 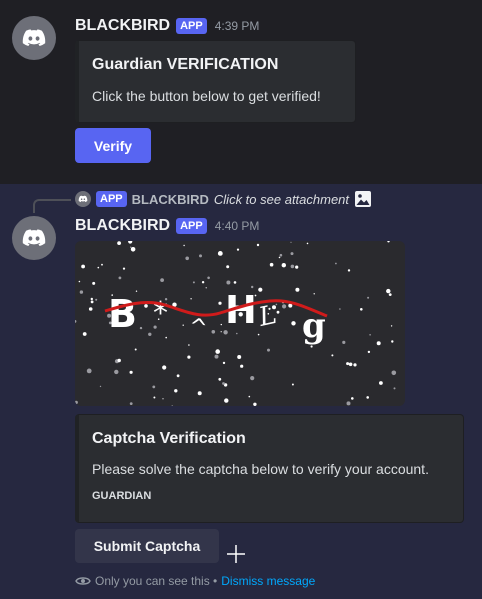 I want to click on reply-avatar, so click(x=83, y=199).